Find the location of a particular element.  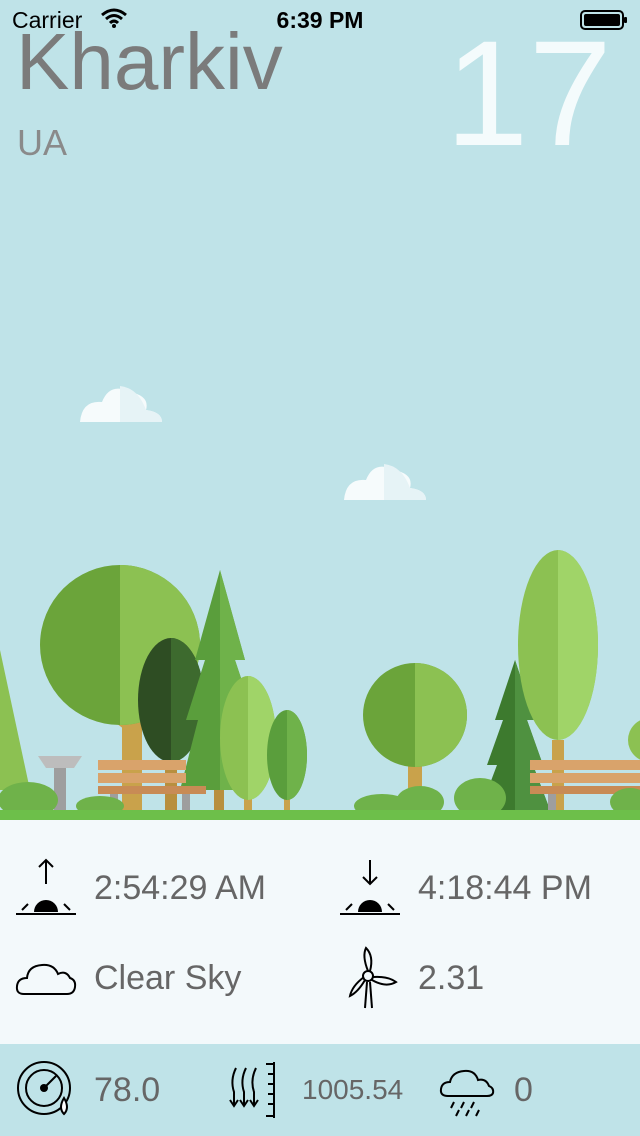

cloud-left is located at coordinates (121, 404).